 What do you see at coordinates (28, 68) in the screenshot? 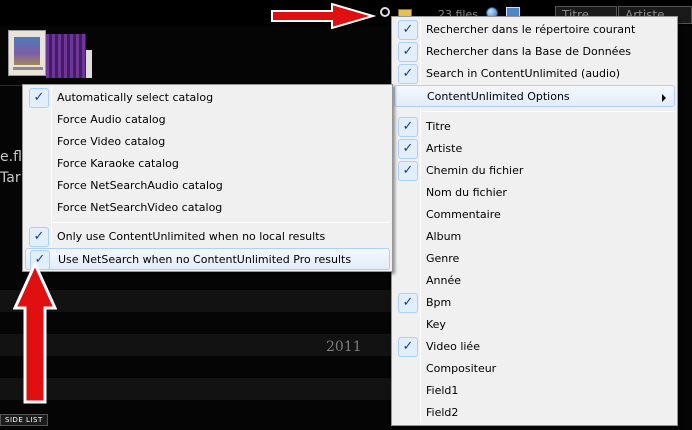
I see `album-art-caption` at bounding box center [28, 68].